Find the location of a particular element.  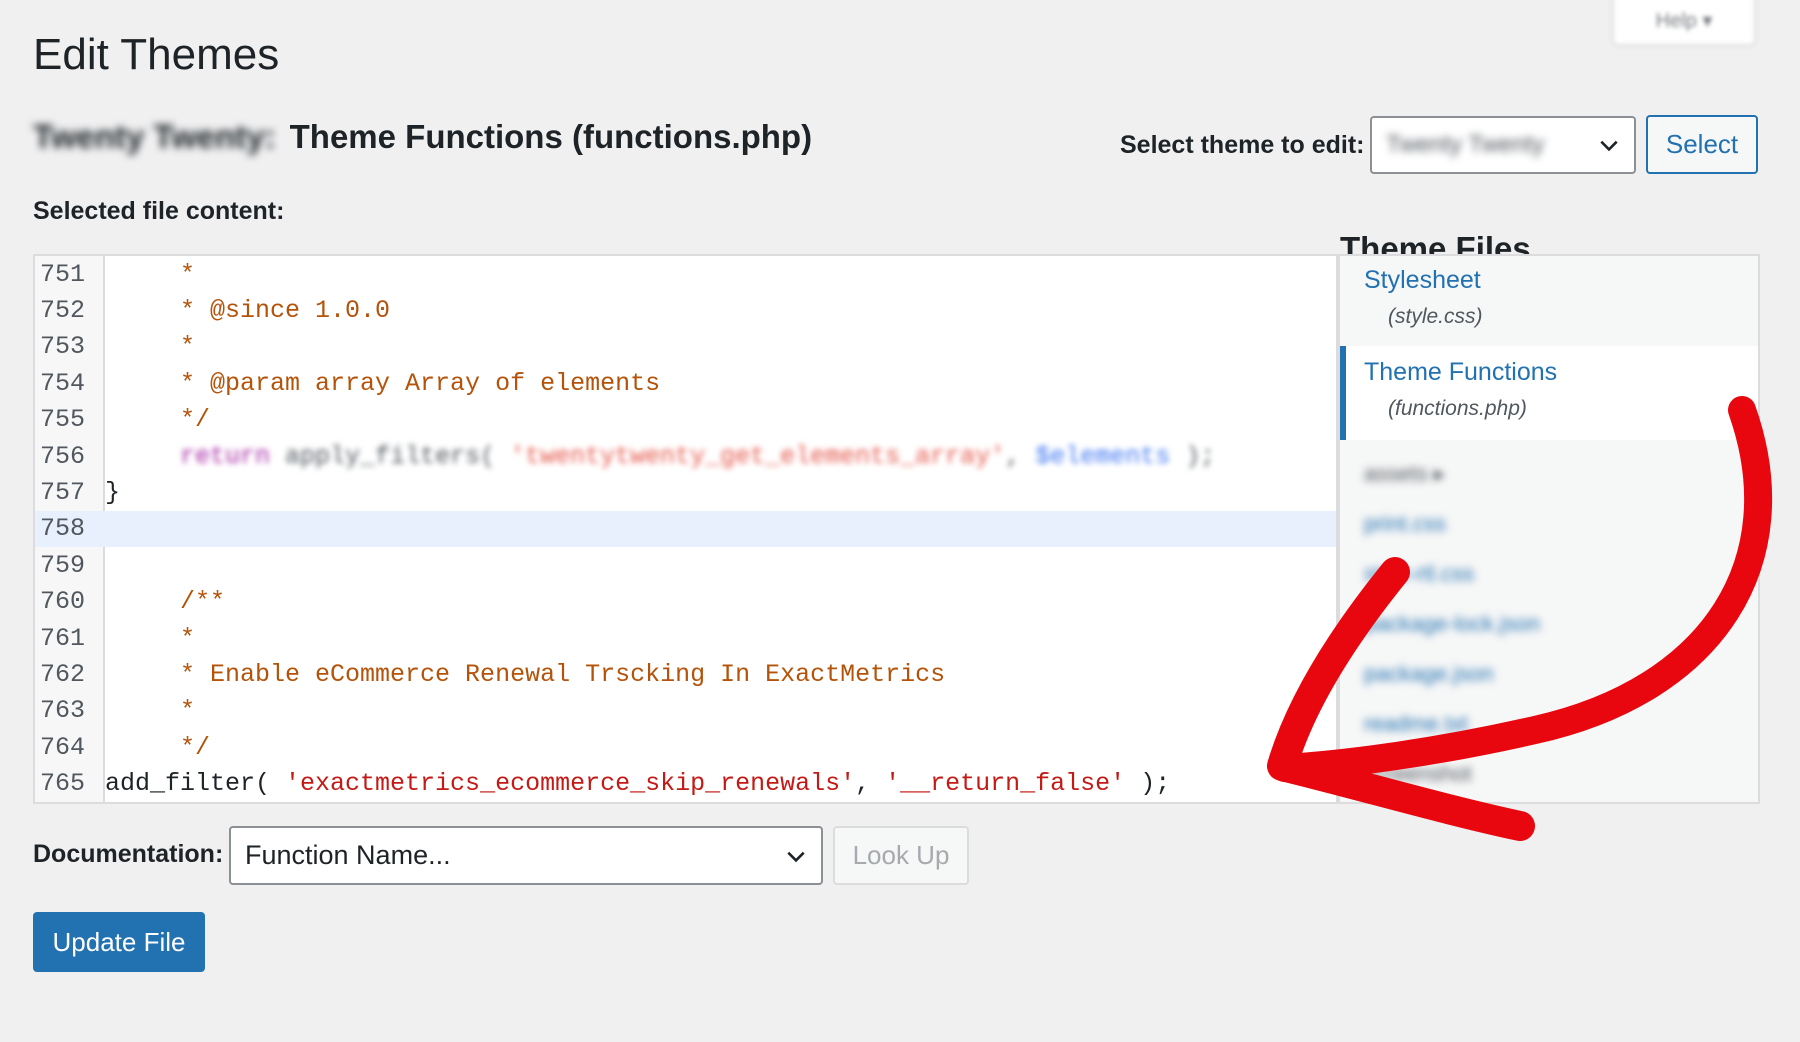

file-item-name: Theme Functions is located at coordinates (1461, 372).